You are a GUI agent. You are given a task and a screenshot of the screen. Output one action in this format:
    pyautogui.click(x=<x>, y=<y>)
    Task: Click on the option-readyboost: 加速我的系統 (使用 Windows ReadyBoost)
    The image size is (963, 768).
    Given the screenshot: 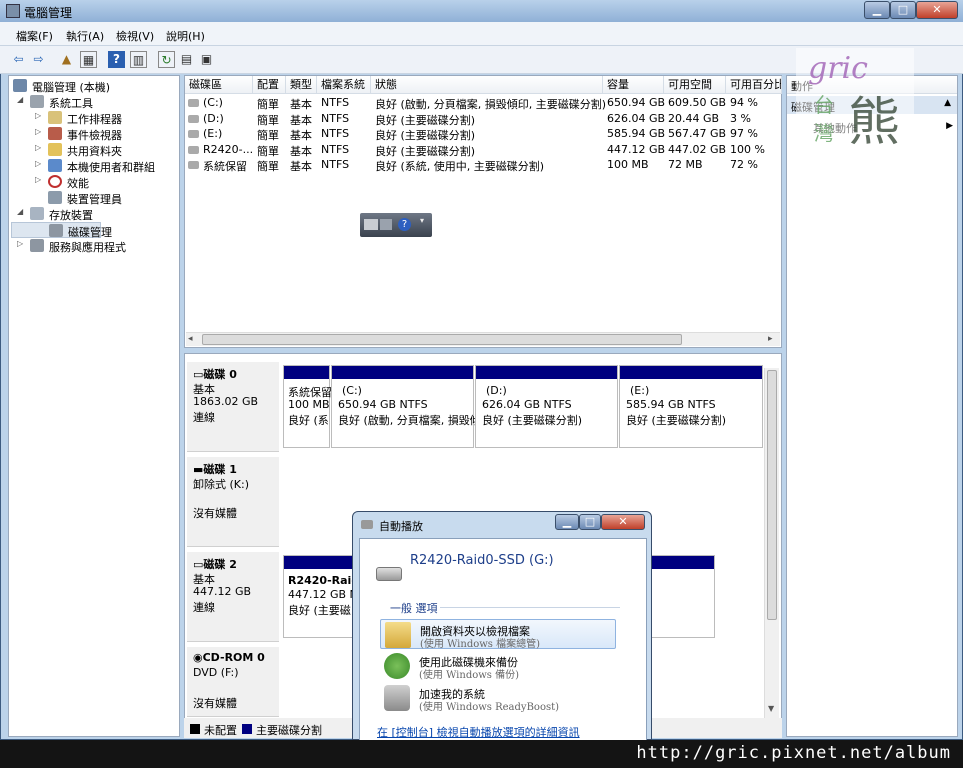 What is the action you would take?
    pyautogui.click(x=498, y=698)
    